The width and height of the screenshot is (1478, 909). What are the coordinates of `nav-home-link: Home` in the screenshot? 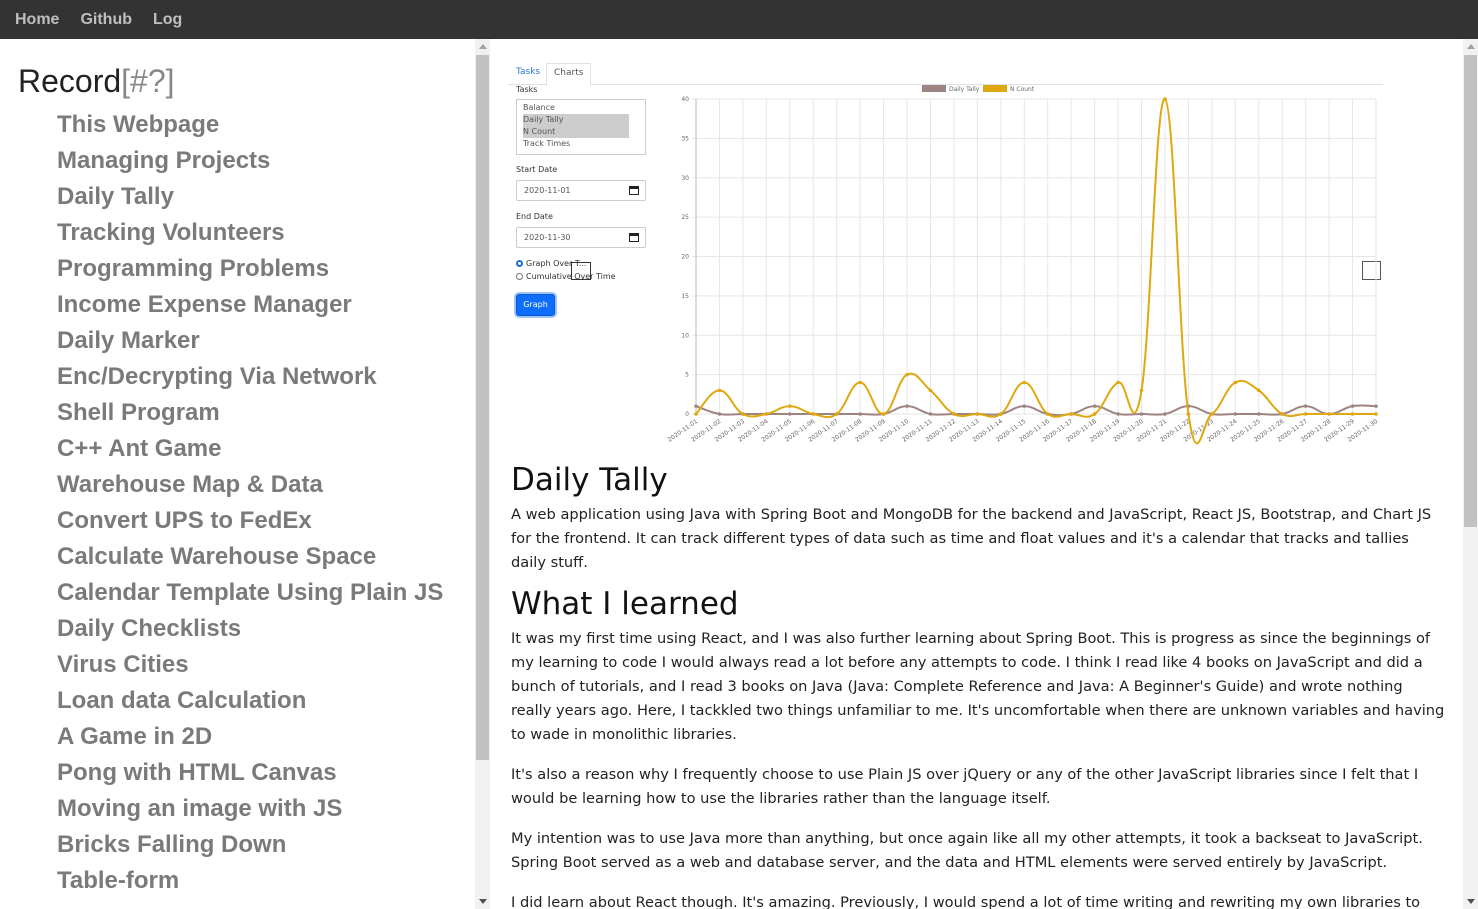 It's located at (37, 20).